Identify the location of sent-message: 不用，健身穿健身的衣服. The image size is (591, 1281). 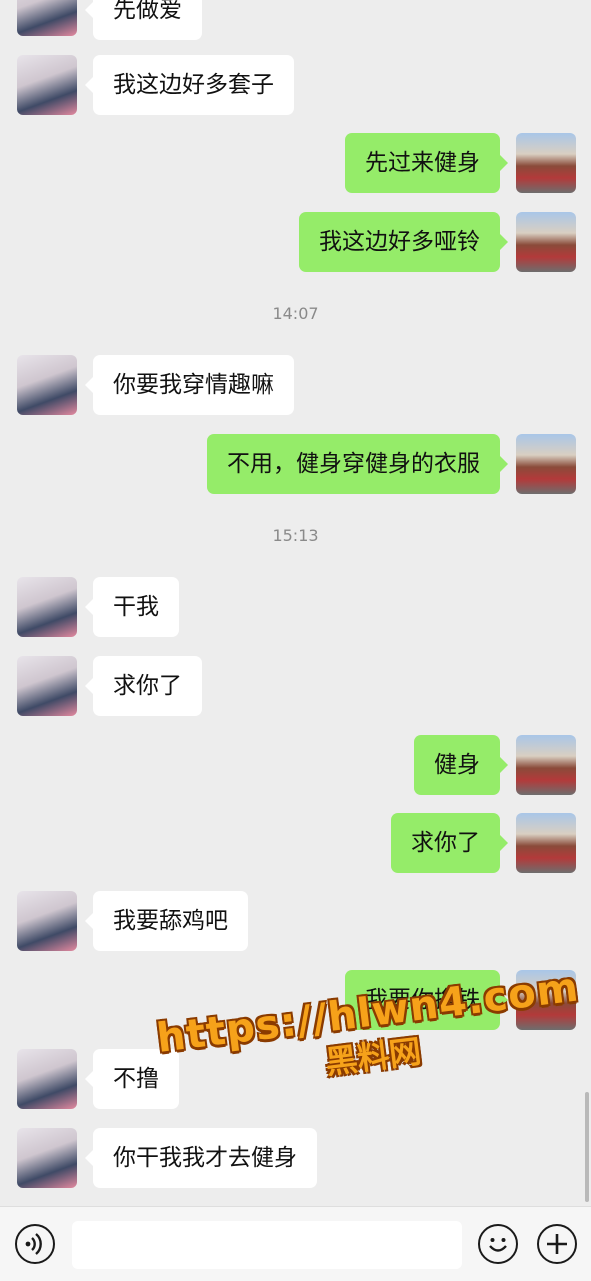
(357, 464).